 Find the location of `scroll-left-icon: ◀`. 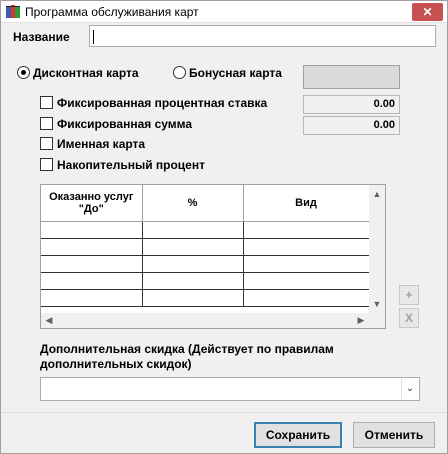

scroll-left-icon: ◀ is located at coordinates (49, 320).